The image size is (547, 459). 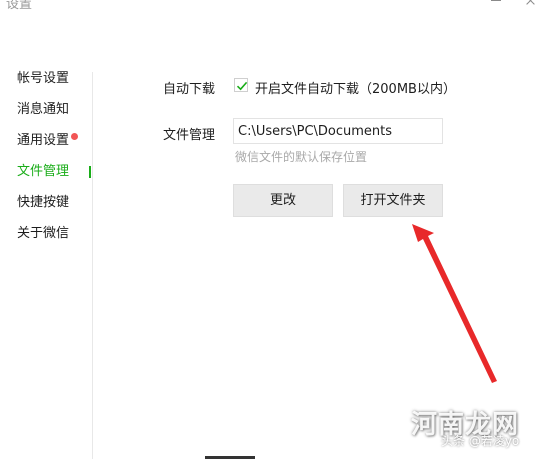 What do you see at coordinates (480, 441) in the screenshot?
I see `watermark-author: 头条 @若凌yo` at bounding box center [480, 441].